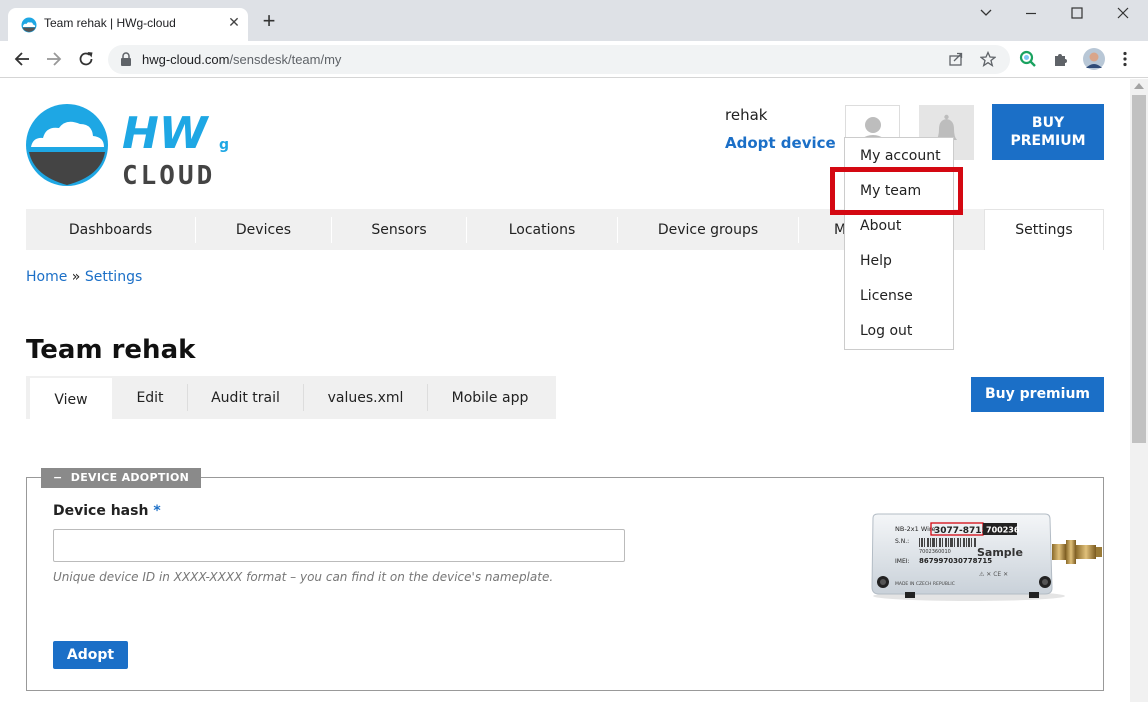  What do you see at coordinates (113, 277) in the screenshot?
I see `breadcrumb-settings-link: Settings` at bounding box center [113, 277].